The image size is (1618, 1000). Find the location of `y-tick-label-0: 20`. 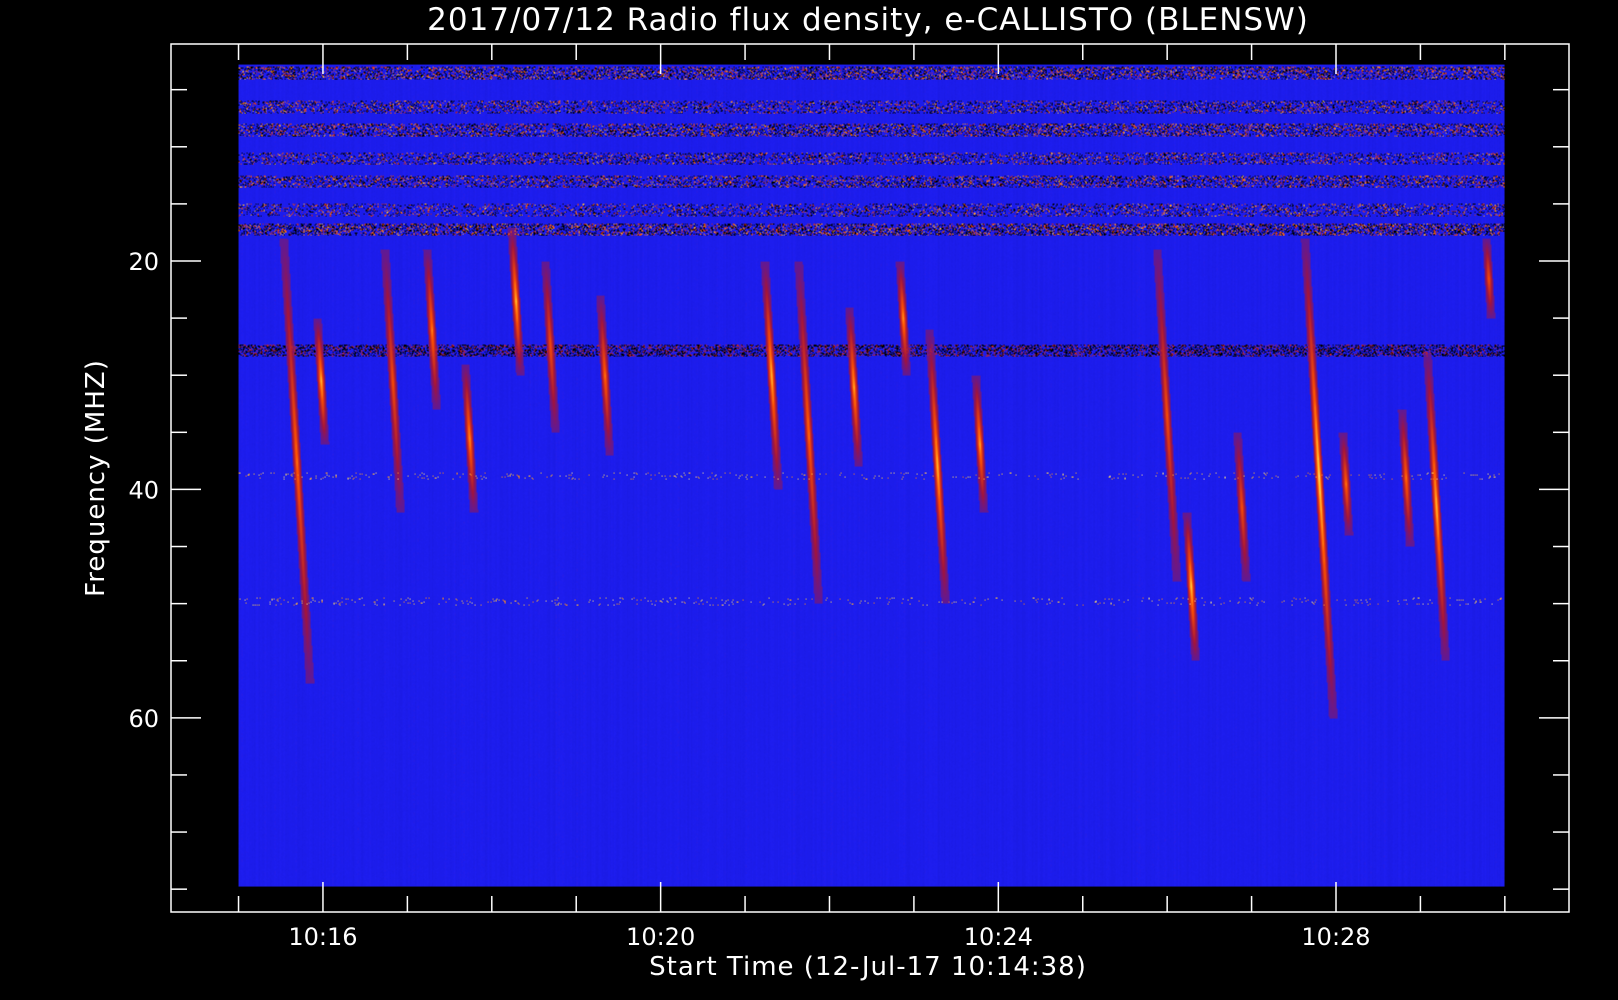

y-tick-label-0: 20 is located at coordinates (143, 262).